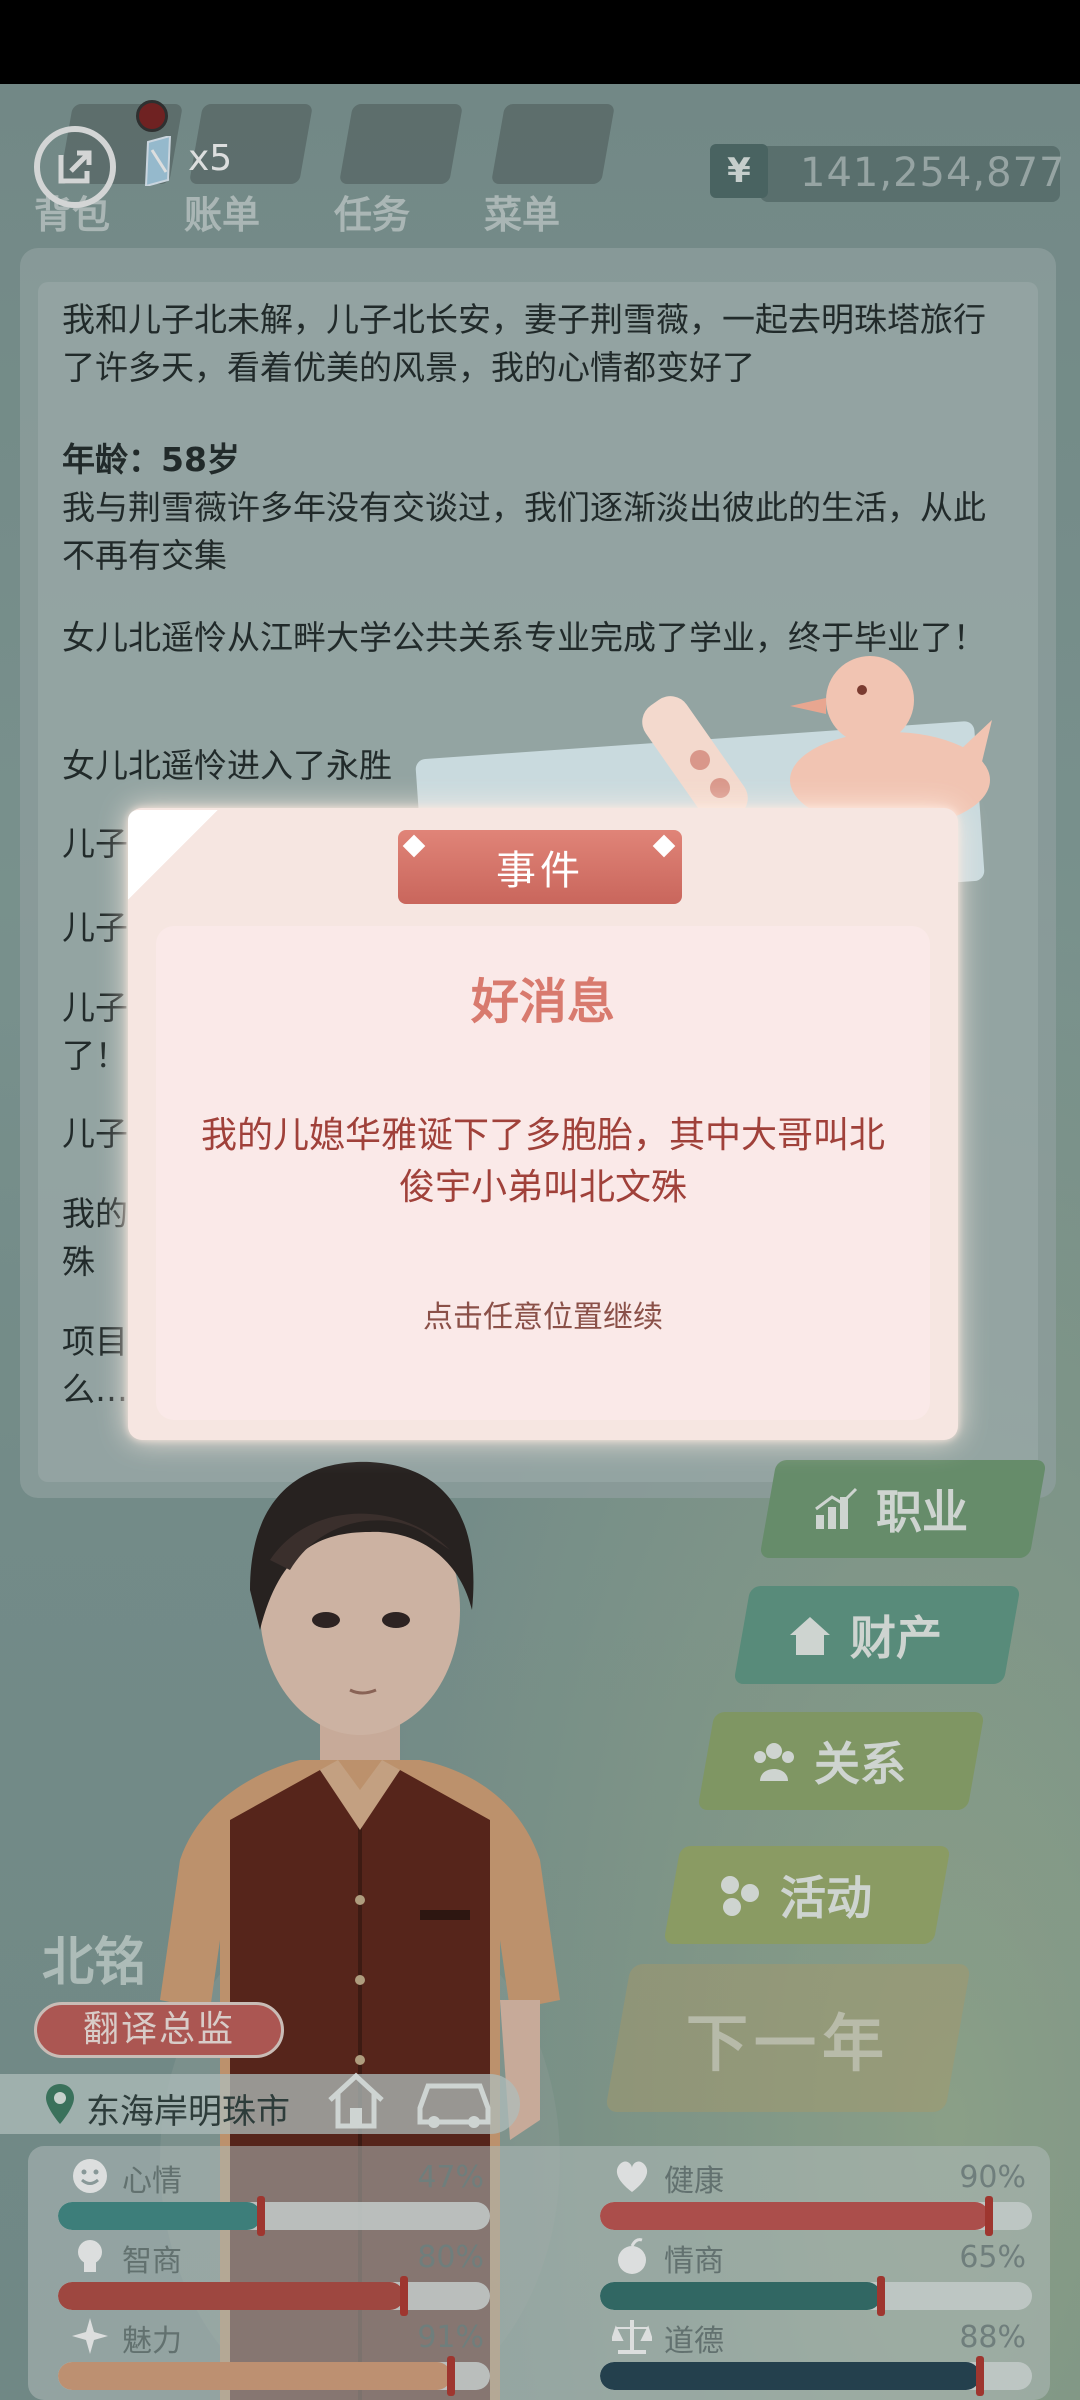 The width and height of the screenshot is (1080, 2400). What do you see at coordinates (543, 1314) in the screenshot?
I see `continue-hint: 点击任意位置继续` at bounding box center [543, 1314].